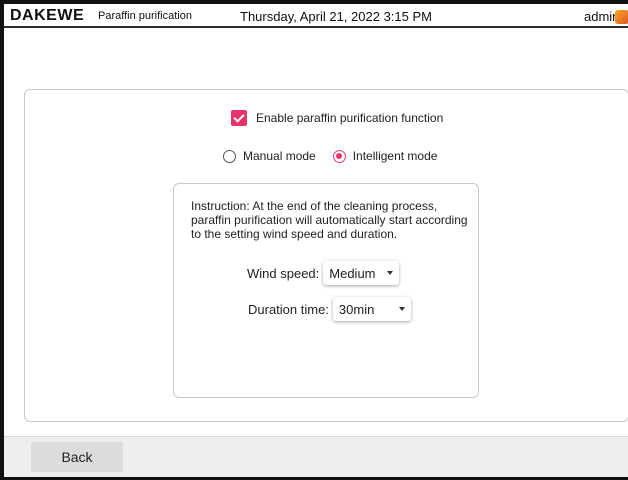  What do you see at coordinates (350, 118) in the screenshot?
I see `enable-label: Enable paraffin purification function` at bounding box center [350, 118].